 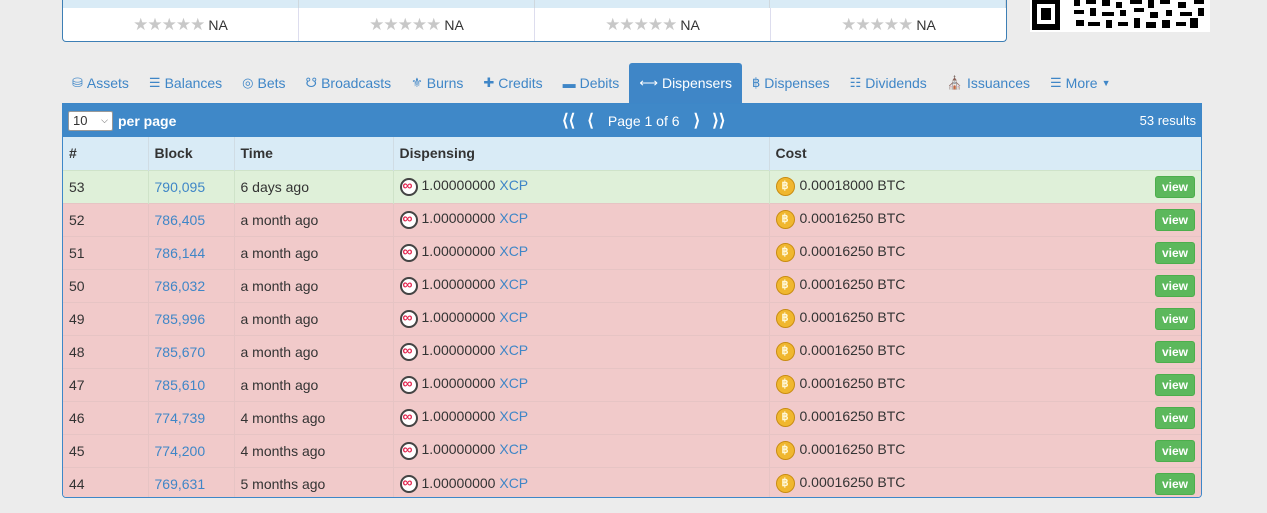 What do you see at coordinates (271, 83) in the screenshot?
I see `tab-label: Bets` at bounding box center [271, 83].